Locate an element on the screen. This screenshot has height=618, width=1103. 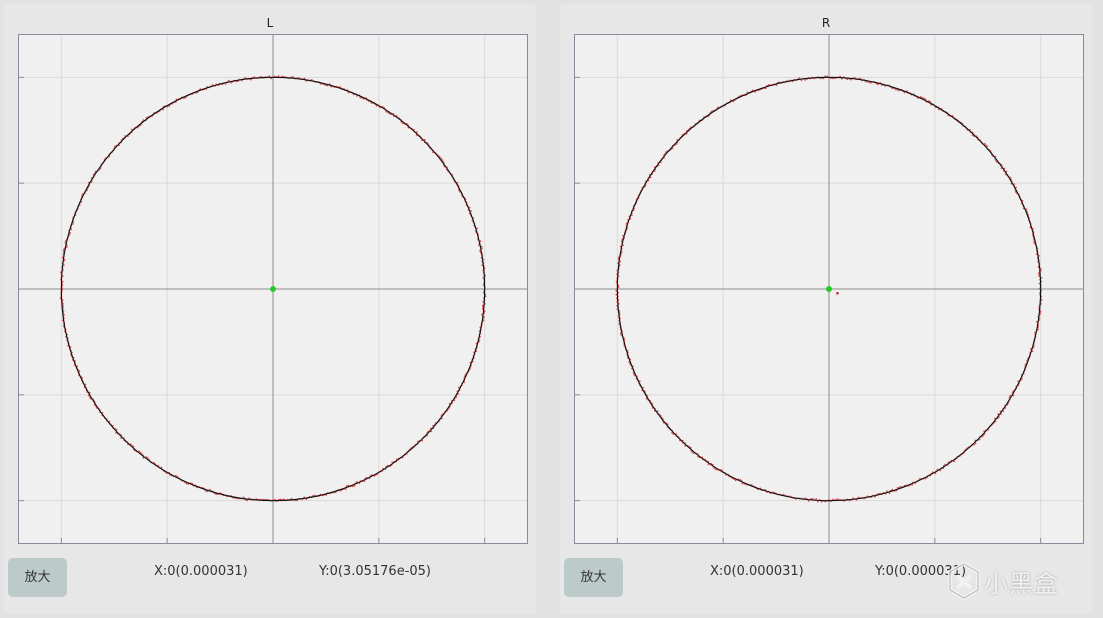
plot-title: L is located at coordinates (270, 23).